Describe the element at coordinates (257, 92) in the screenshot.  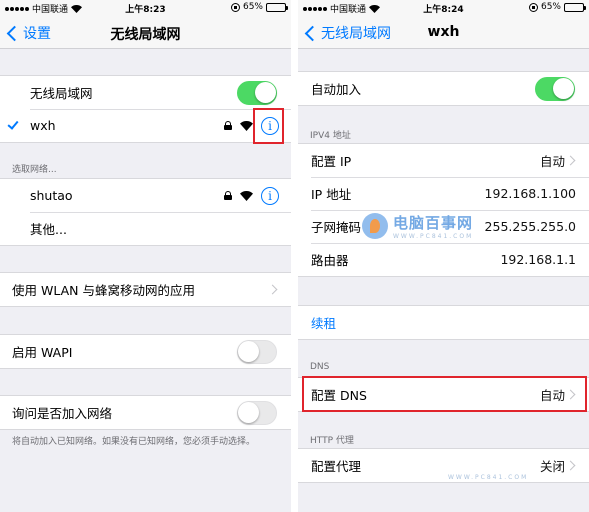
I see `wifi-toggle` at that location.